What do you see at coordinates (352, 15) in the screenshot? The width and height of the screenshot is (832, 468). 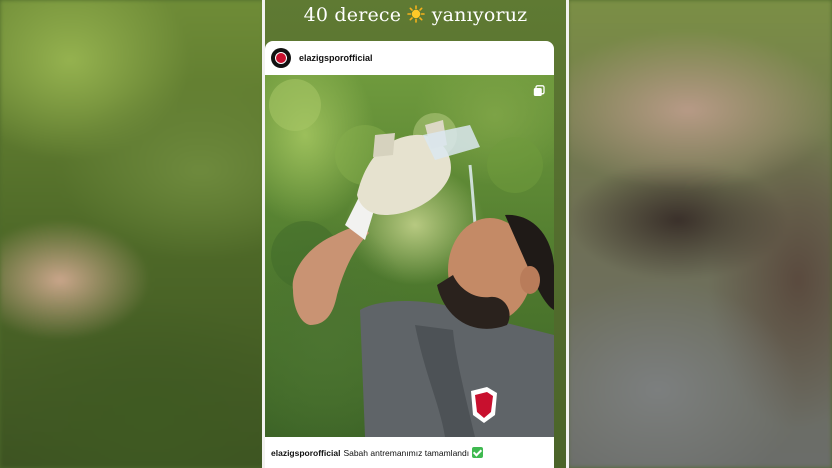 I see `story-caption-text: 40 derece` at bounding box center [352, 15].